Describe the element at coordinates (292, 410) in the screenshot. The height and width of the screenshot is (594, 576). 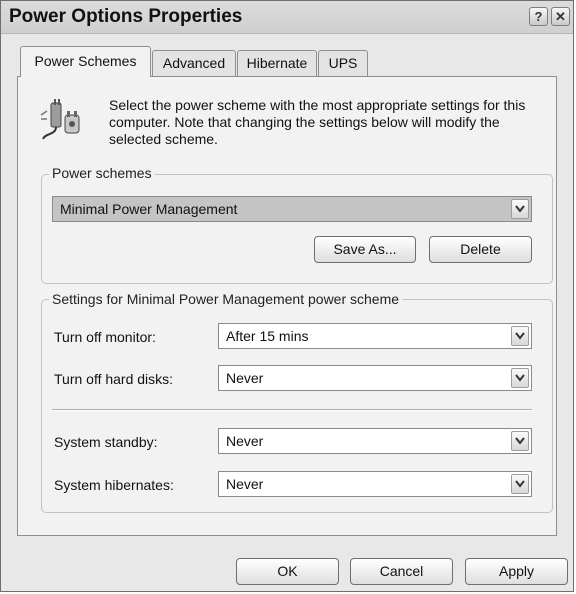
I see `settings-divider` at that location.